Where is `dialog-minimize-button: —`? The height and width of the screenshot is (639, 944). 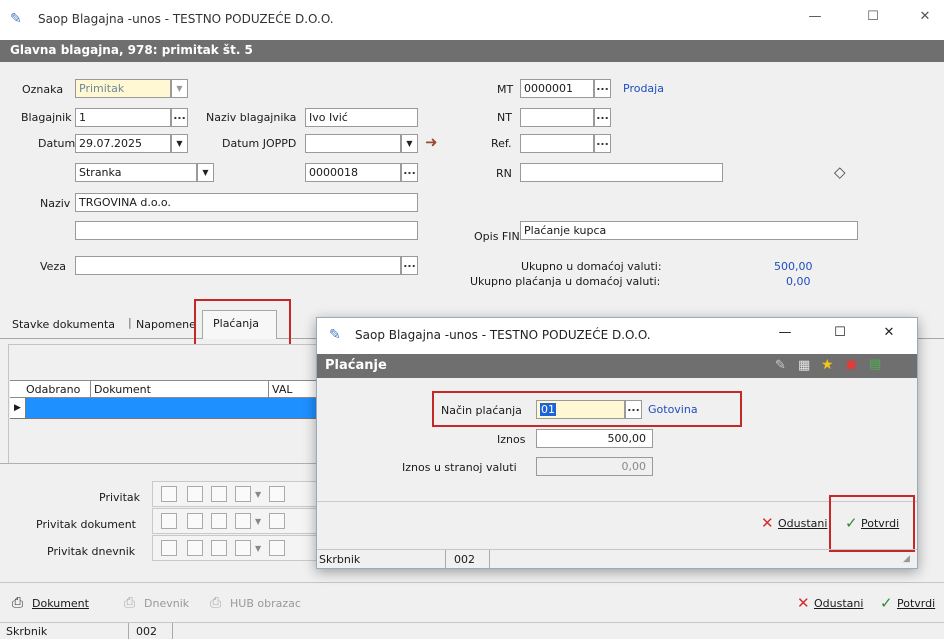 dialog-minimize-button: — is located at coordinates (785, 332).